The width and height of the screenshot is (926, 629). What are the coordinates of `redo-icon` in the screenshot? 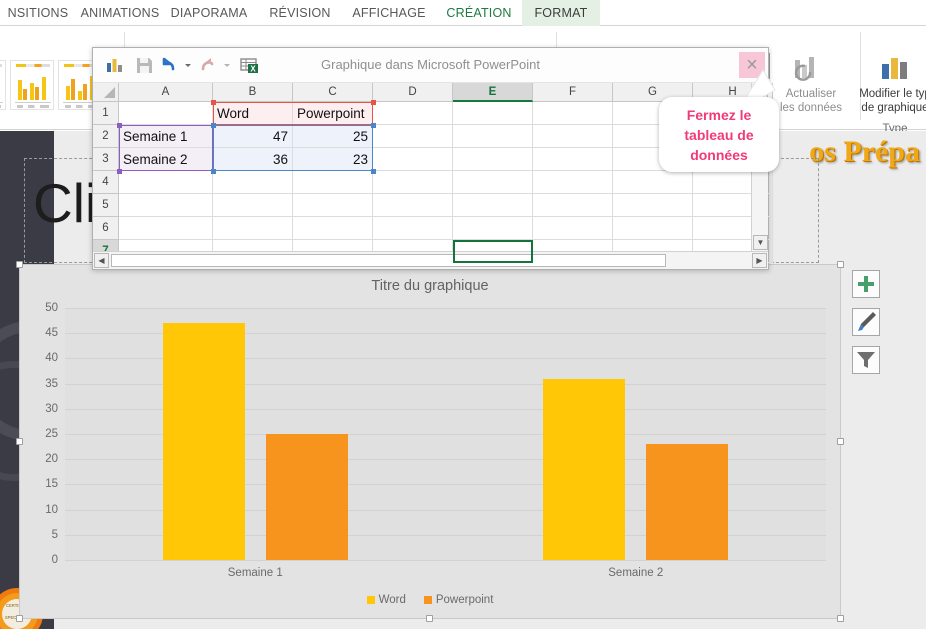 It's located at (217, 65).